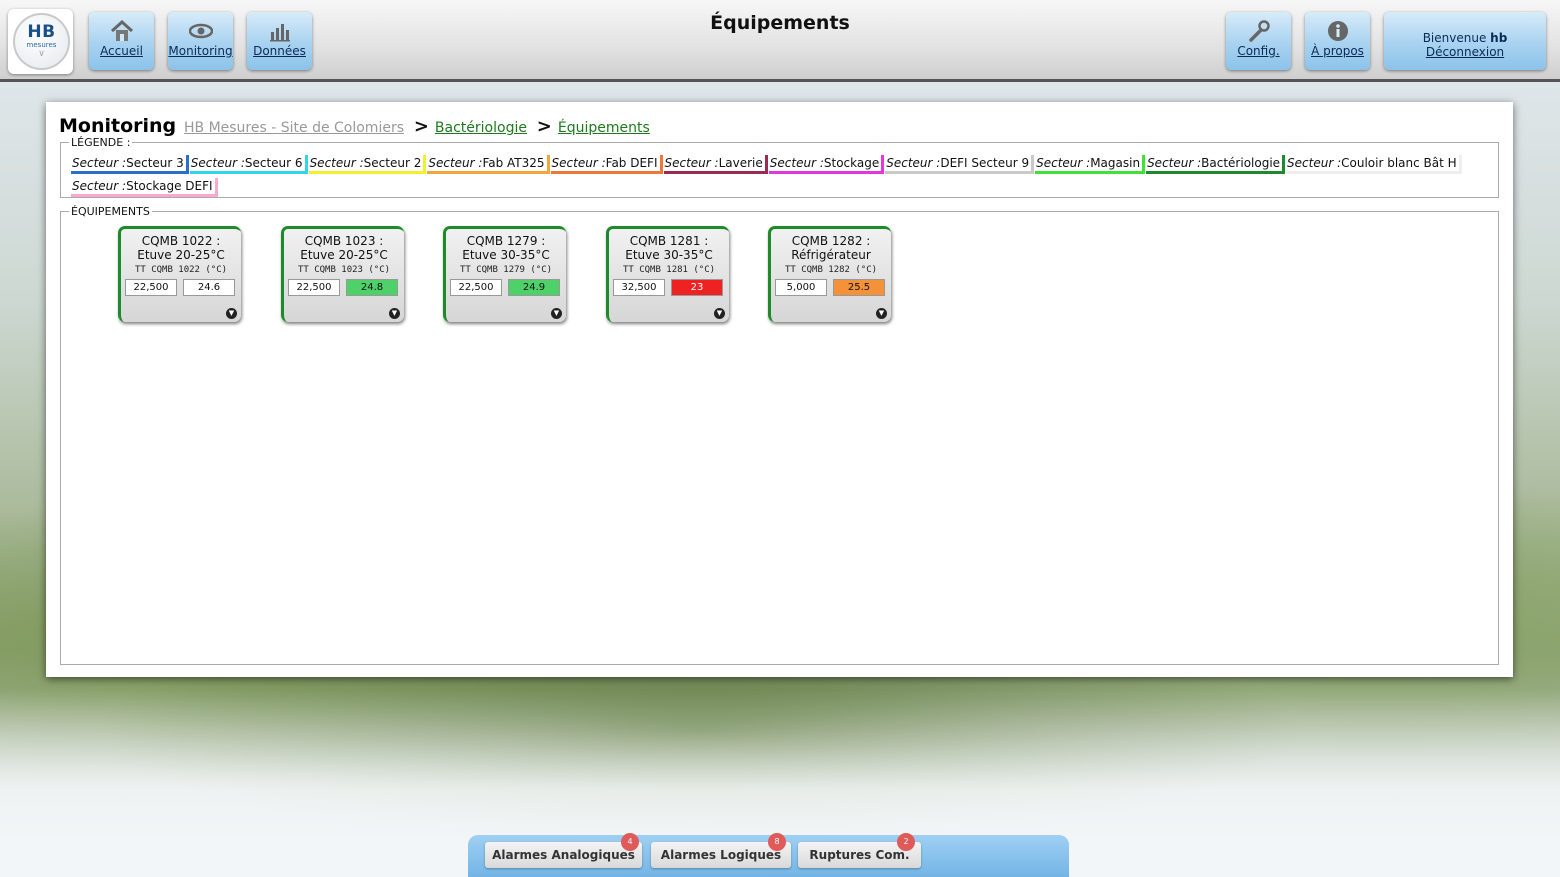  What do you see at coordinates (181, 287) in the screenshot?
I see `sensor-values: 22,500 24.6` at bounding box center [181, 287].